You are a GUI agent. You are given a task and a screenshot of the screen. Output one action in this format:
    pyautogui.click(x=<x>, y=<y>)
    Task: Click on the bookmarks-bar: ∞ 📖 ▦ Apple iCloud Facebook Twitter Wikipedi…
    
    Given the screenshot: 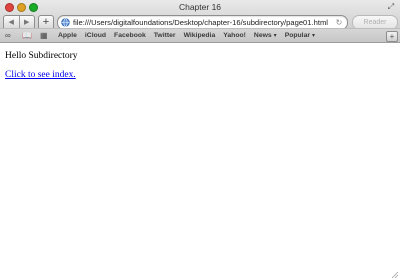 What is the action you would take?
    pyautogui.click(x=200, y=35)
    